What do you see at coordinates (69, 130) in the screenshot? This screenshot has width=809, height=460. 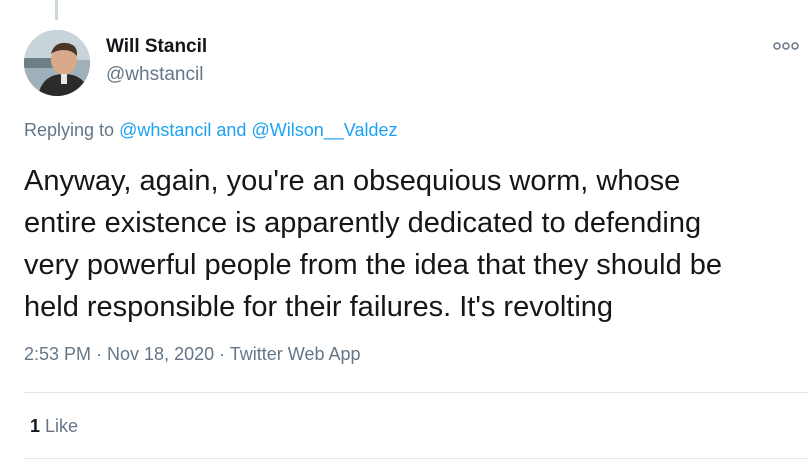 I see `replying-prefix: Replying to` at bounding box center [69, 130].